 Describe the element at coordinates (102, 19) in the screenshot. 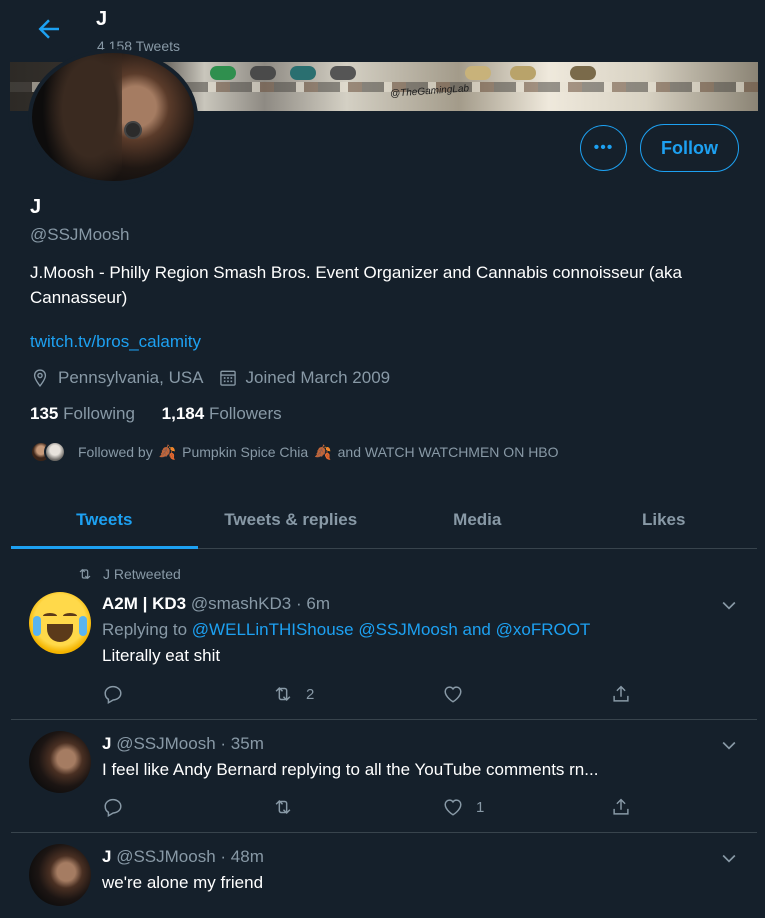

I see `header-name: J` at that location.